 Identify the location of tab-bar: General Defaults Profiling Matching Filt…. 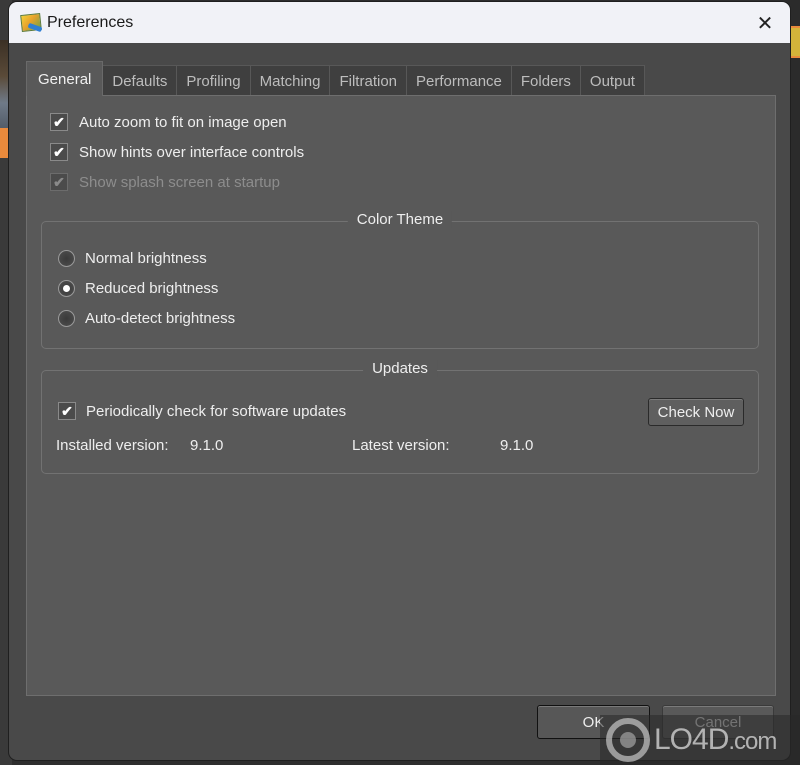
(335, 79).